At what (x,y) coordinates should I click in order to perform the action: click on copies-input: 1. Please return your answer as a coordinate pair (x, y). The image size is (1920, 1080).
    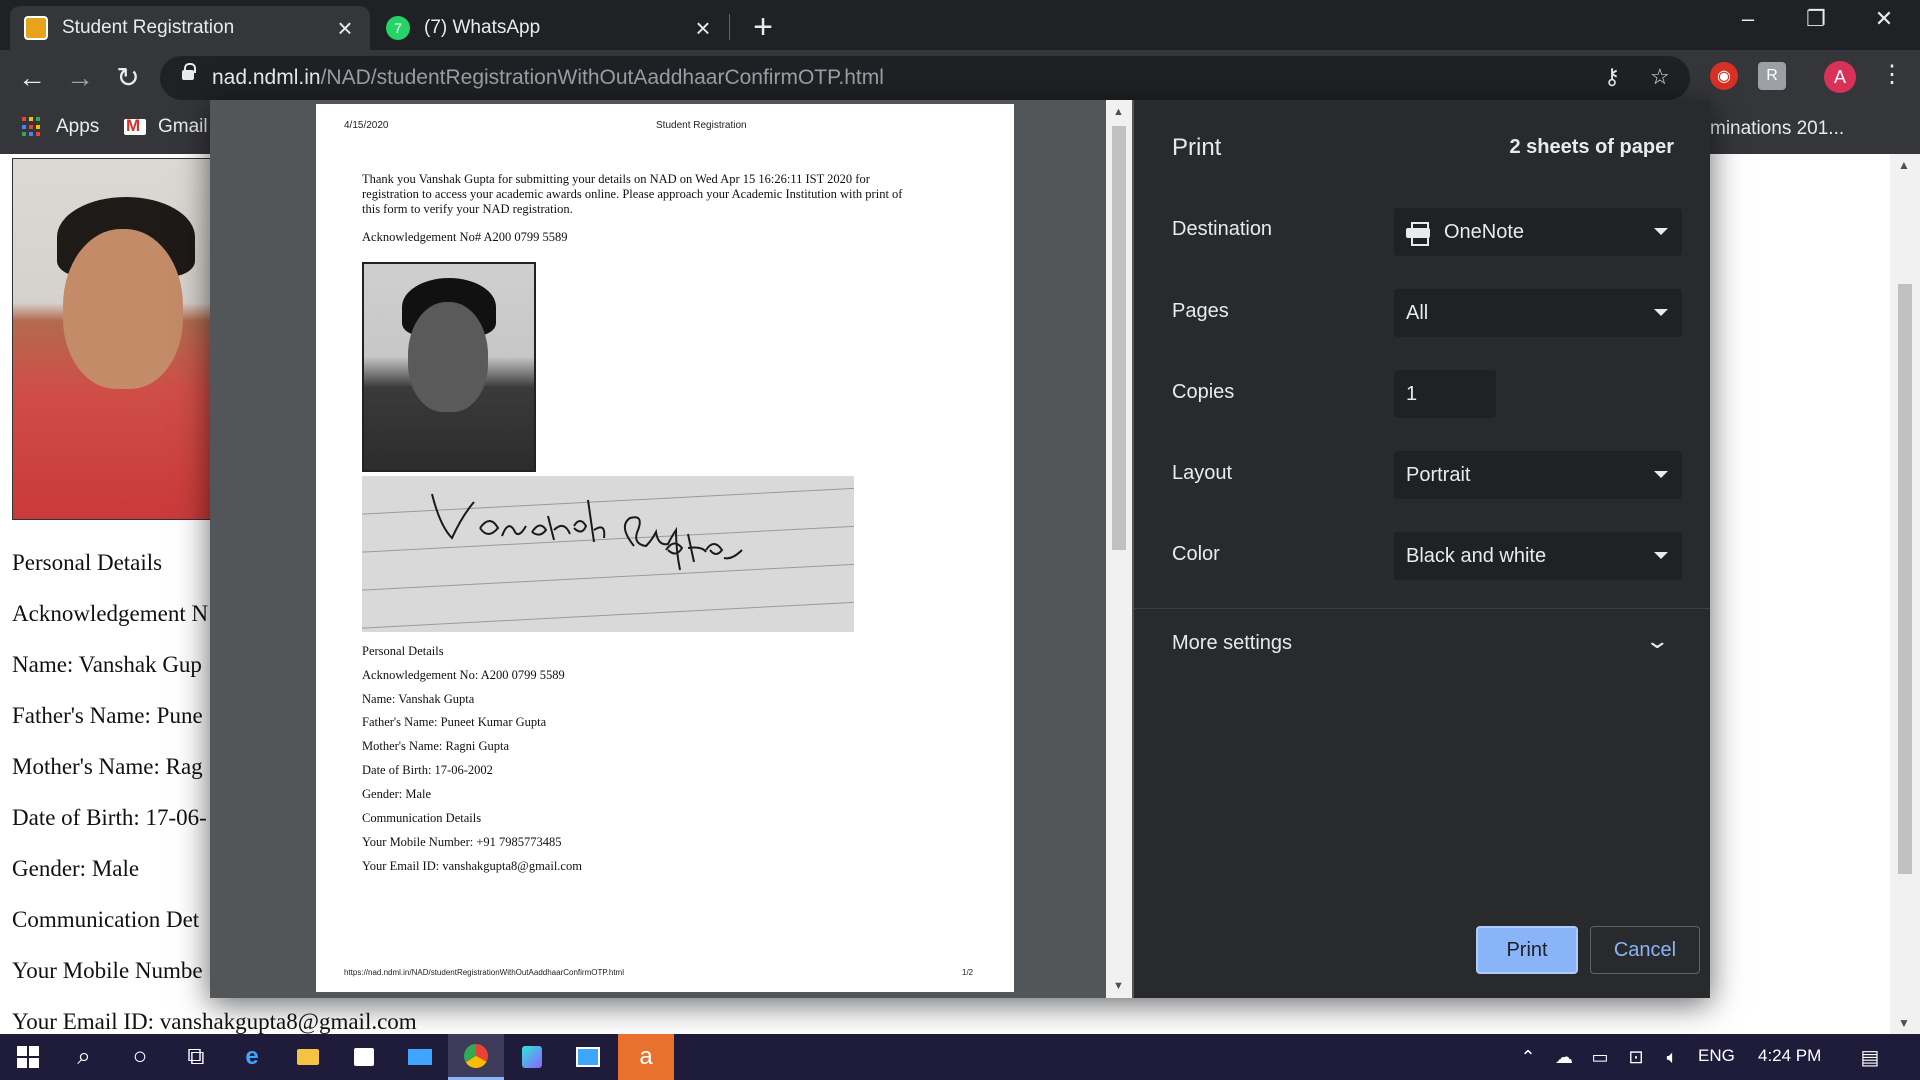
    Looking at the image, I should click on (1445, 394).